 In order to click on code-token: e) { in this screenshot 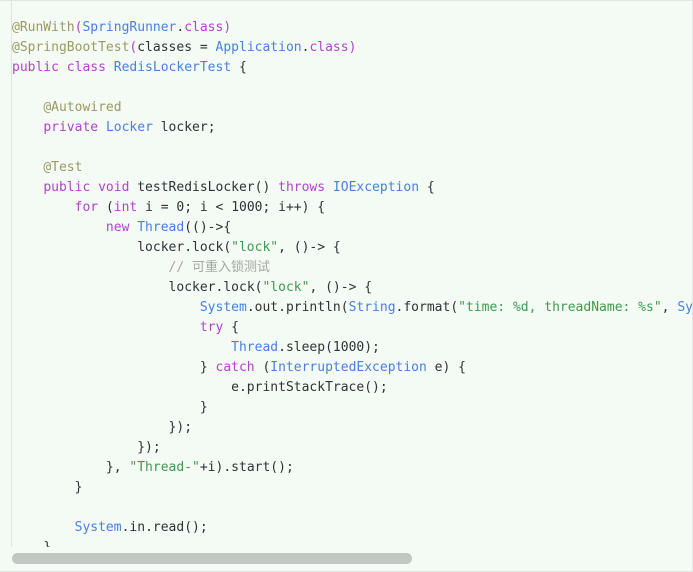, I will do `click(446, 367)`.